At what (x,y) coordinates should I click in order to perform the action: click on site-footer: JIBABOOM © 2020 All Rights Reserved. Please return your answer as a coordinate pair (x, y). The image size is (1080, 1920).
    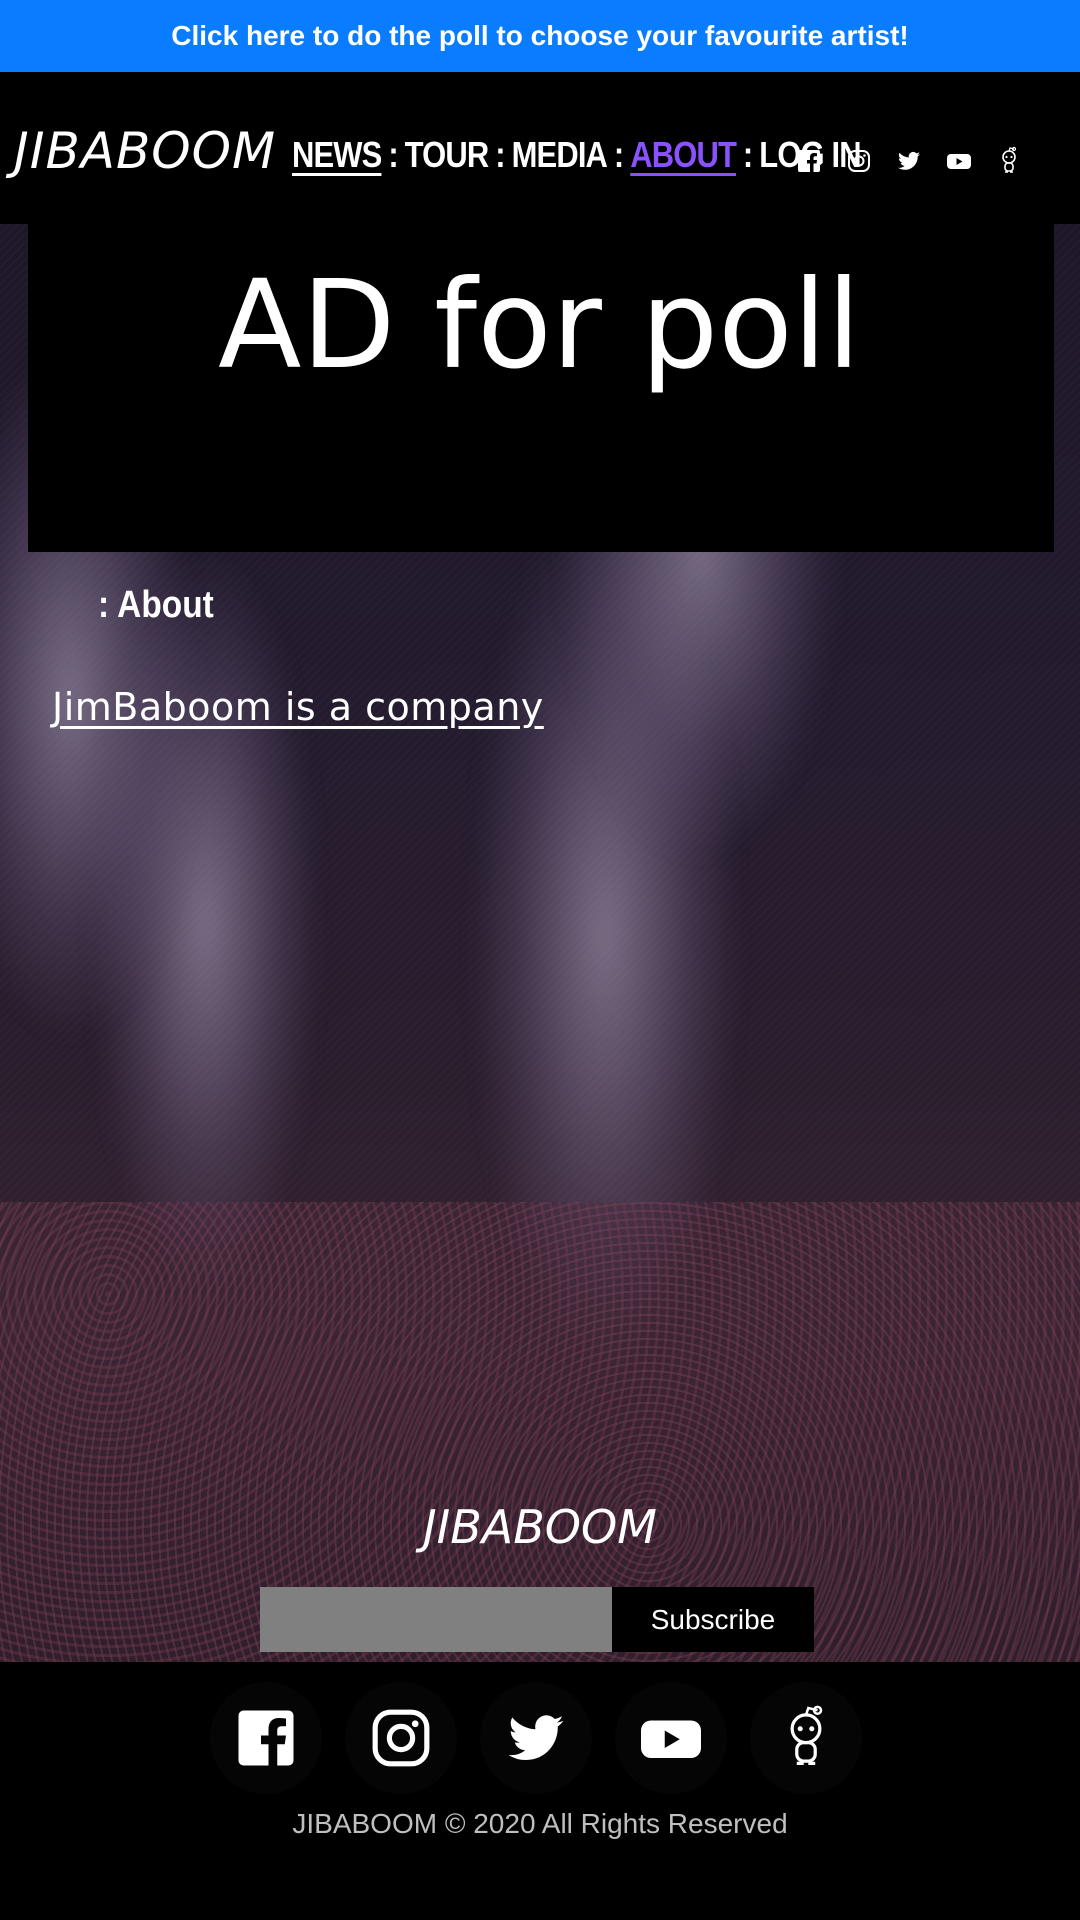
    Looking at the image, I should click on (540, 1791).